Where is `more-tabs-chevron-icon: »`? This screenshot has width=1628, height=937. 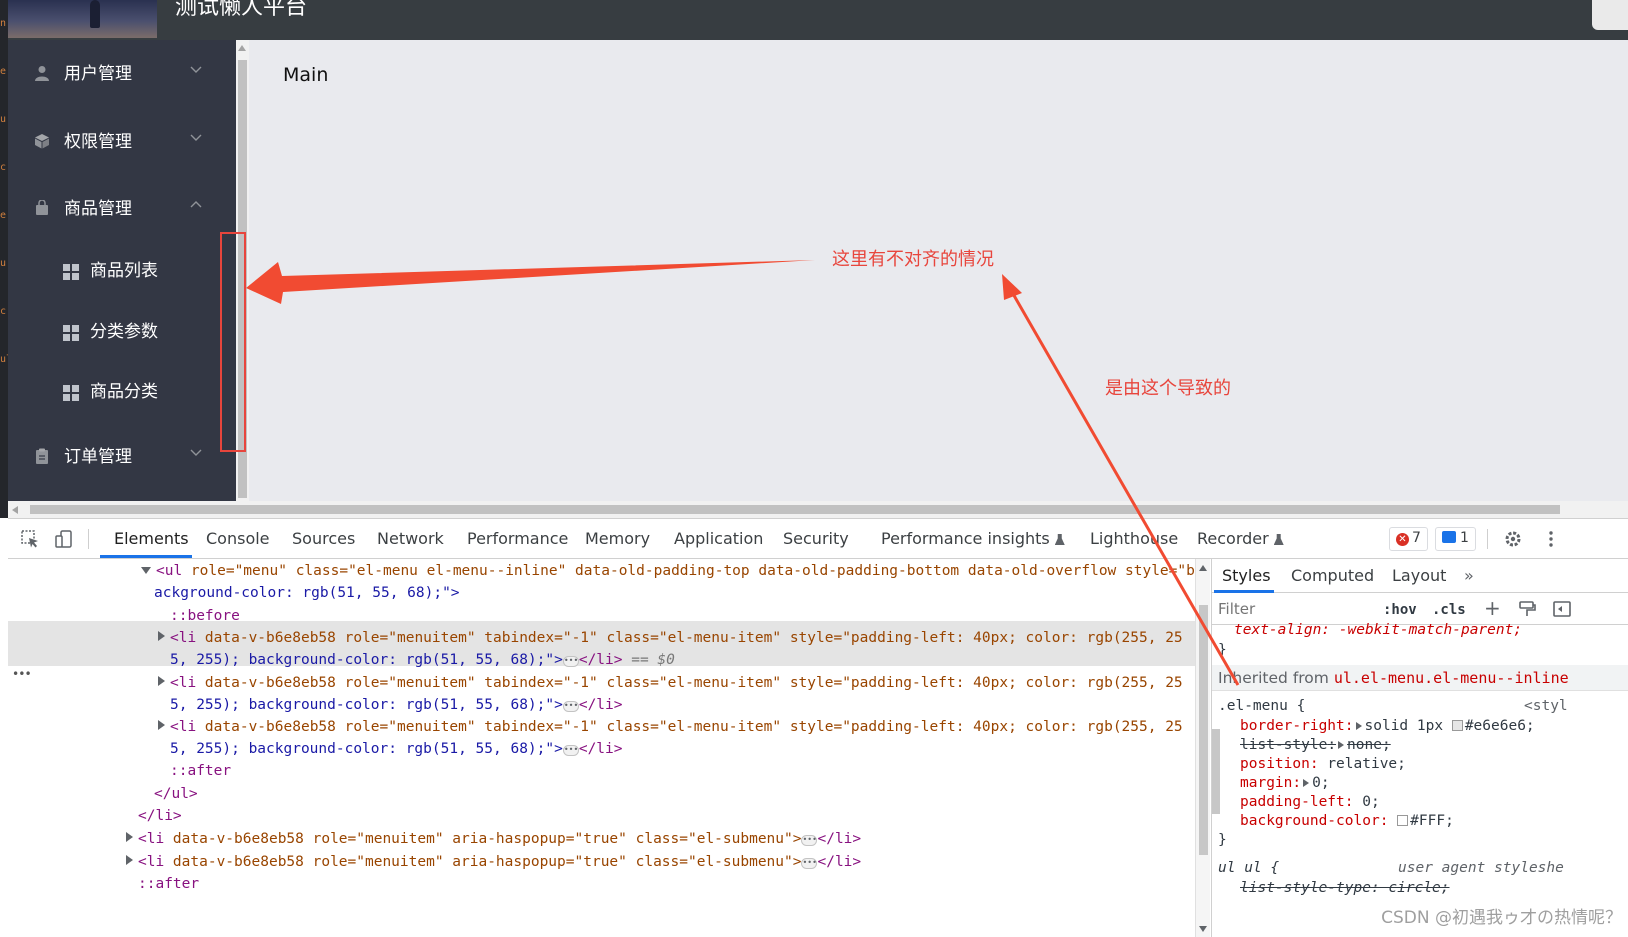 more-tabs-chevron-icon: » is located at coordinates (1469, 575).